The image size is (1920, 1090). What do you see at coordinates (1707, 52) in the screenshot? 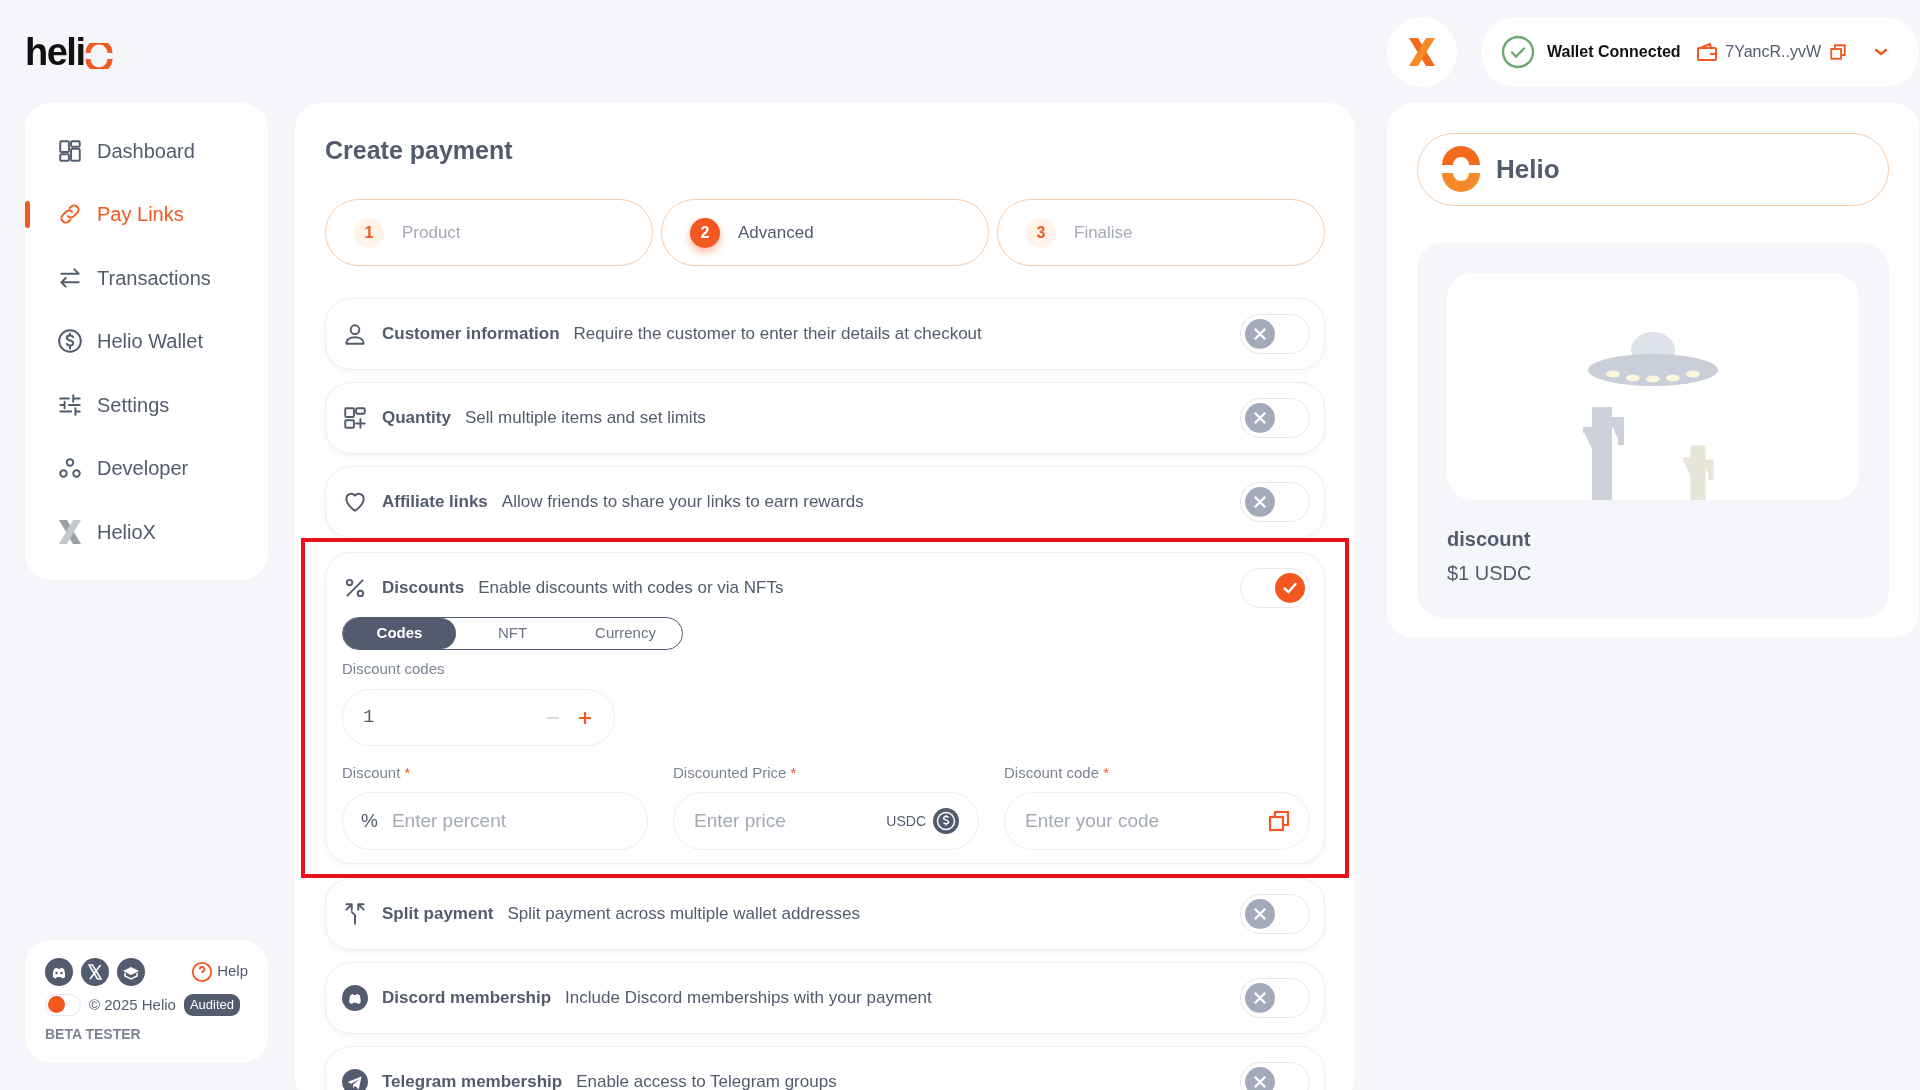
I see `wallet-icon` at bounding box center [1707, 52].